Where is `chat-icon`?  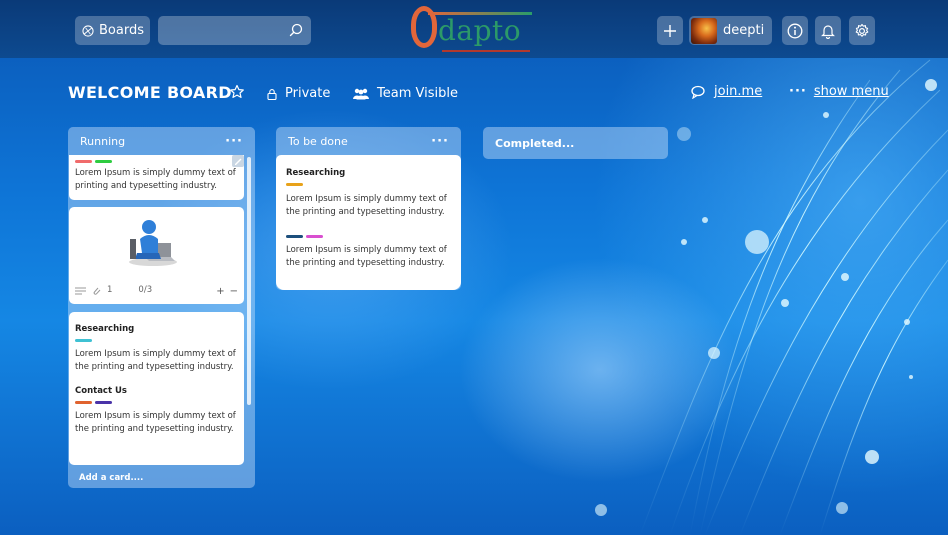
chat-icon is located at coordinates (698, 92).